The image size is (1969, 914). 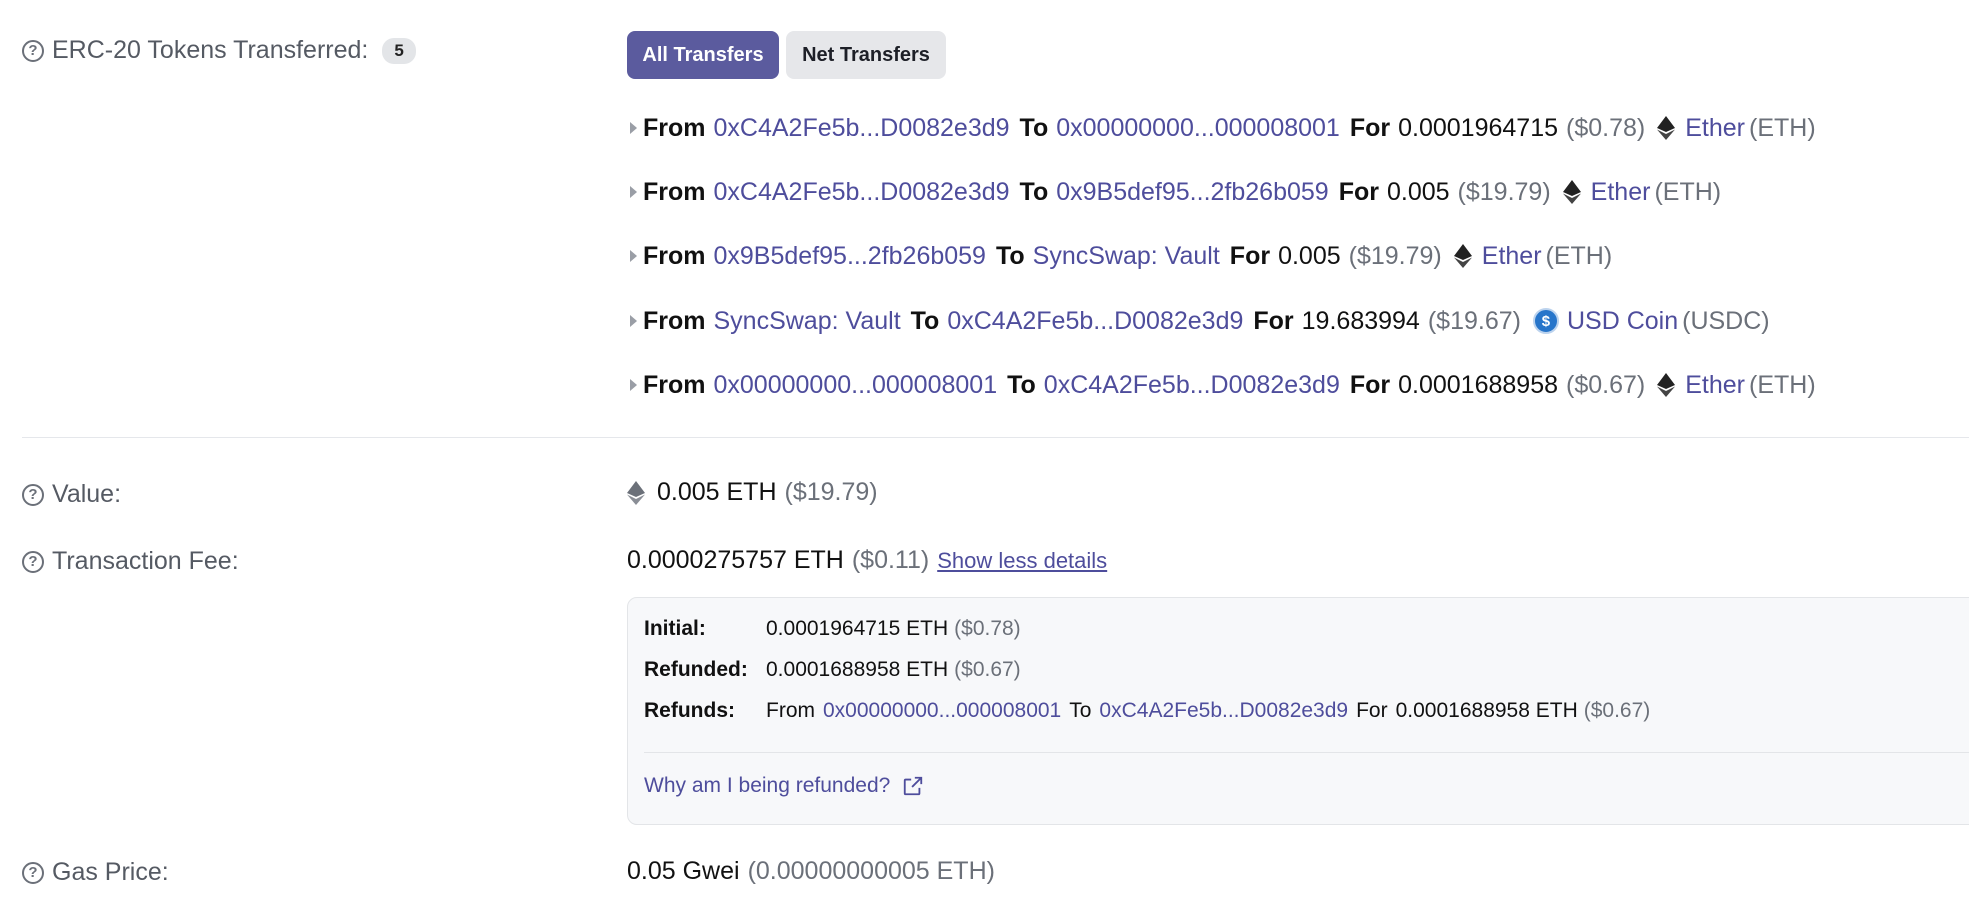 What do you see at coordinates (850, 256) in the screenshot?
I see `from-address-link: 0x9B5def95...2fb26b059` at bounding box center [850, 256].